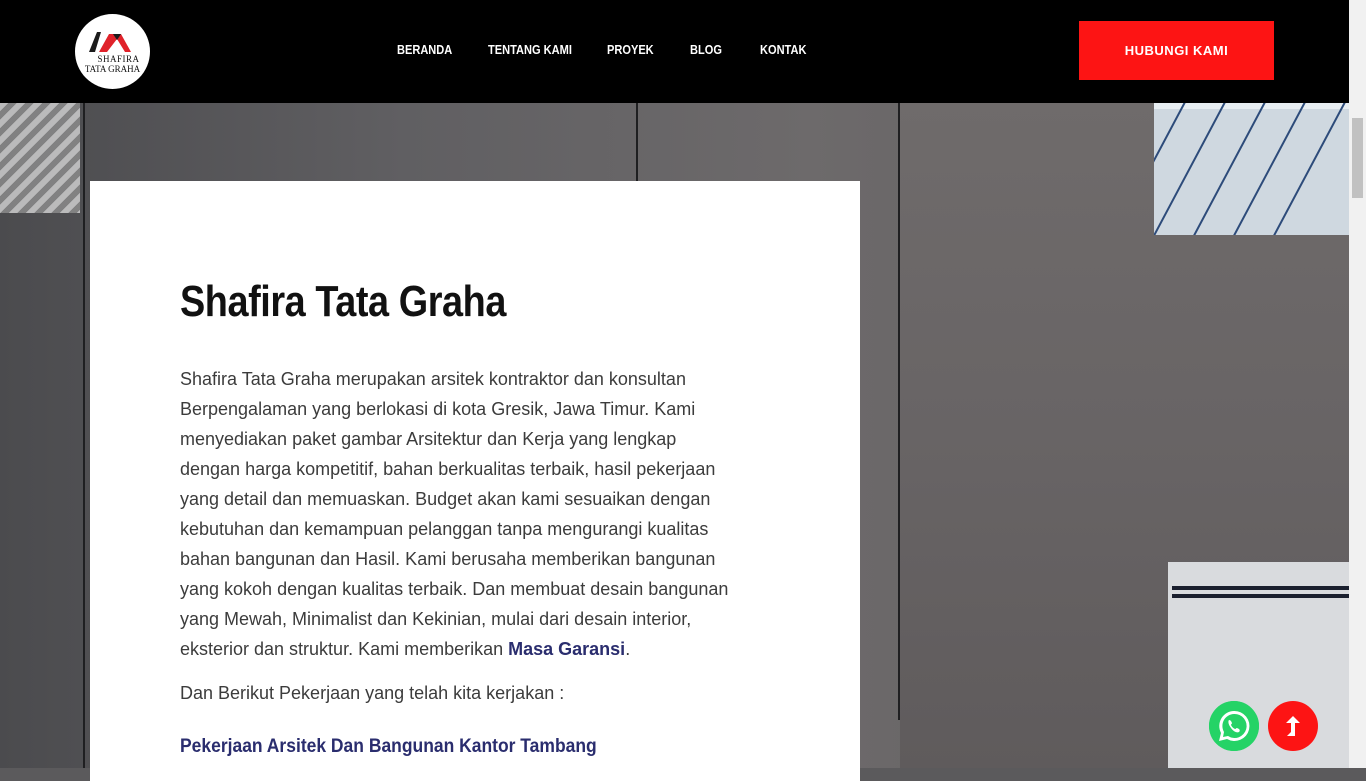 Image resolution: width=1366 pixels, height=781 pixels. Describe the element at coordinates (110, 42) in the screenshot. I see `logo-mark-icon` at that location.